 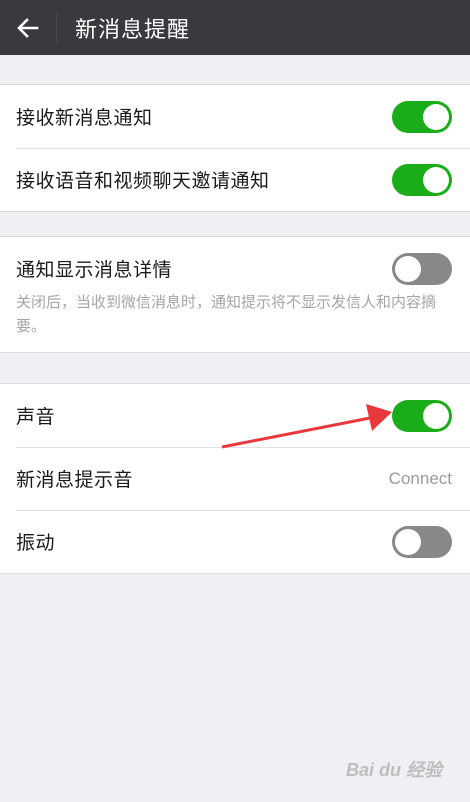 I want to click on vibrate-row: 振动, so click(x=235, y=541).